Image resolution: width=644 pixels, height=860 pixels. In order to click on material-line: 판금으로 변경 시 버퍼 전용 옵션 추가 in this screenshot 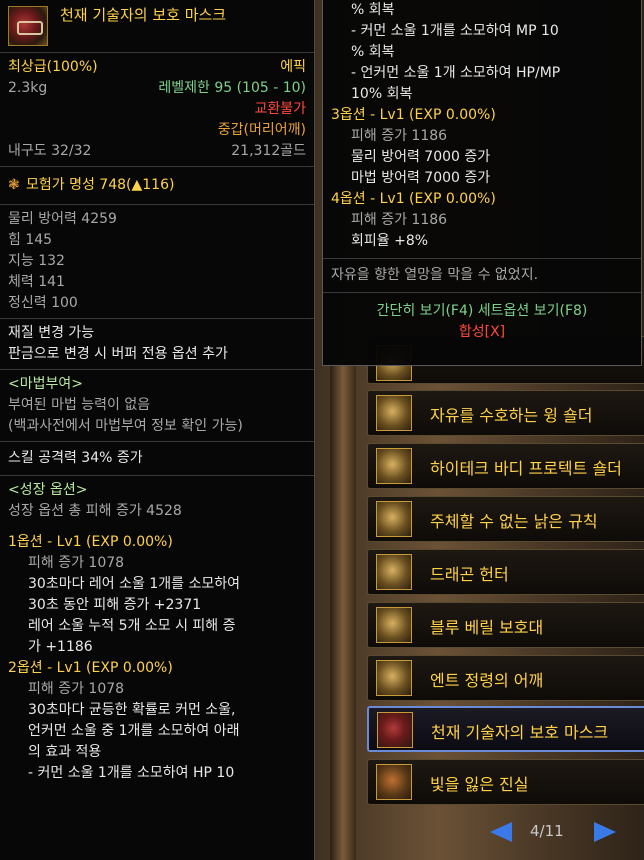, I will do `click(118, 354)`.